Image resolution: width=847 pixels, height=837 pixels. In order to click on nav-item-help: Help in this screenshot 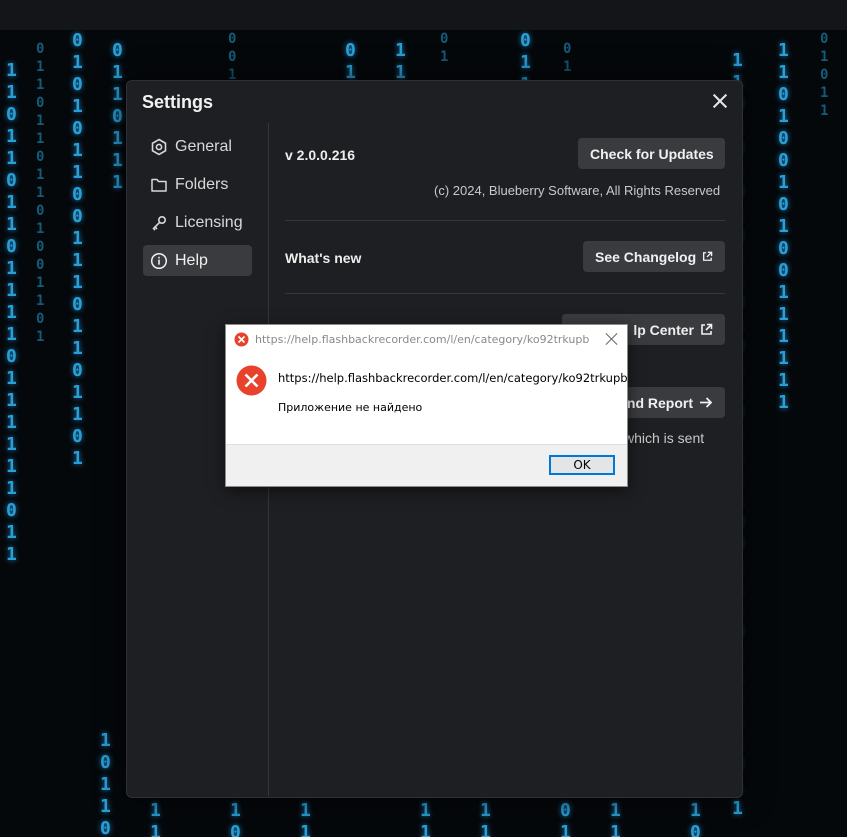, I will do `click(197, 260)`.